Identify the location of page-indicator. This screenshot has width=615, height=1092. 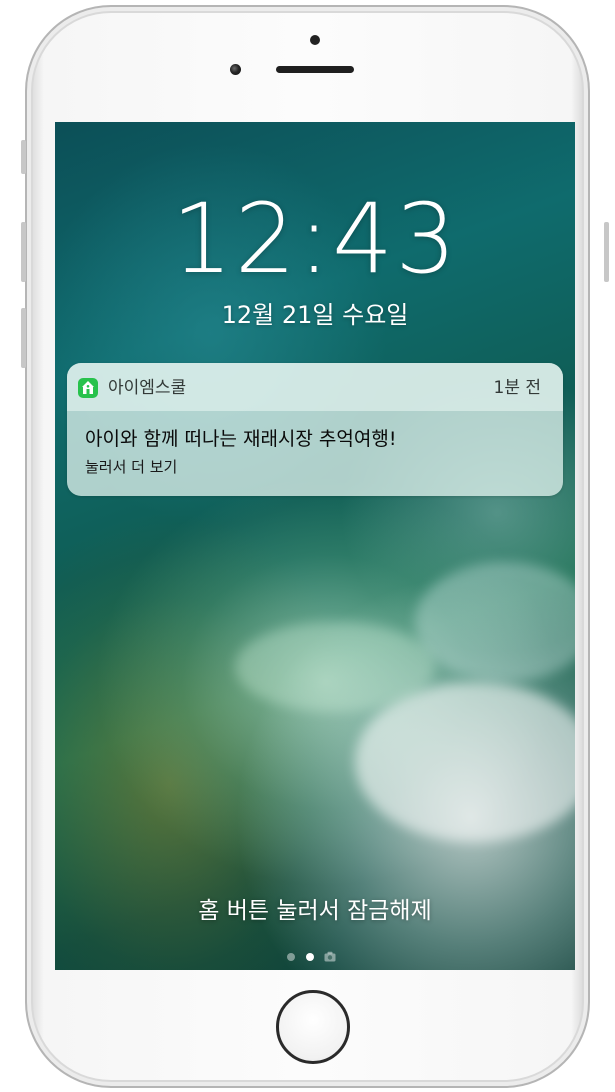
(316, 957).